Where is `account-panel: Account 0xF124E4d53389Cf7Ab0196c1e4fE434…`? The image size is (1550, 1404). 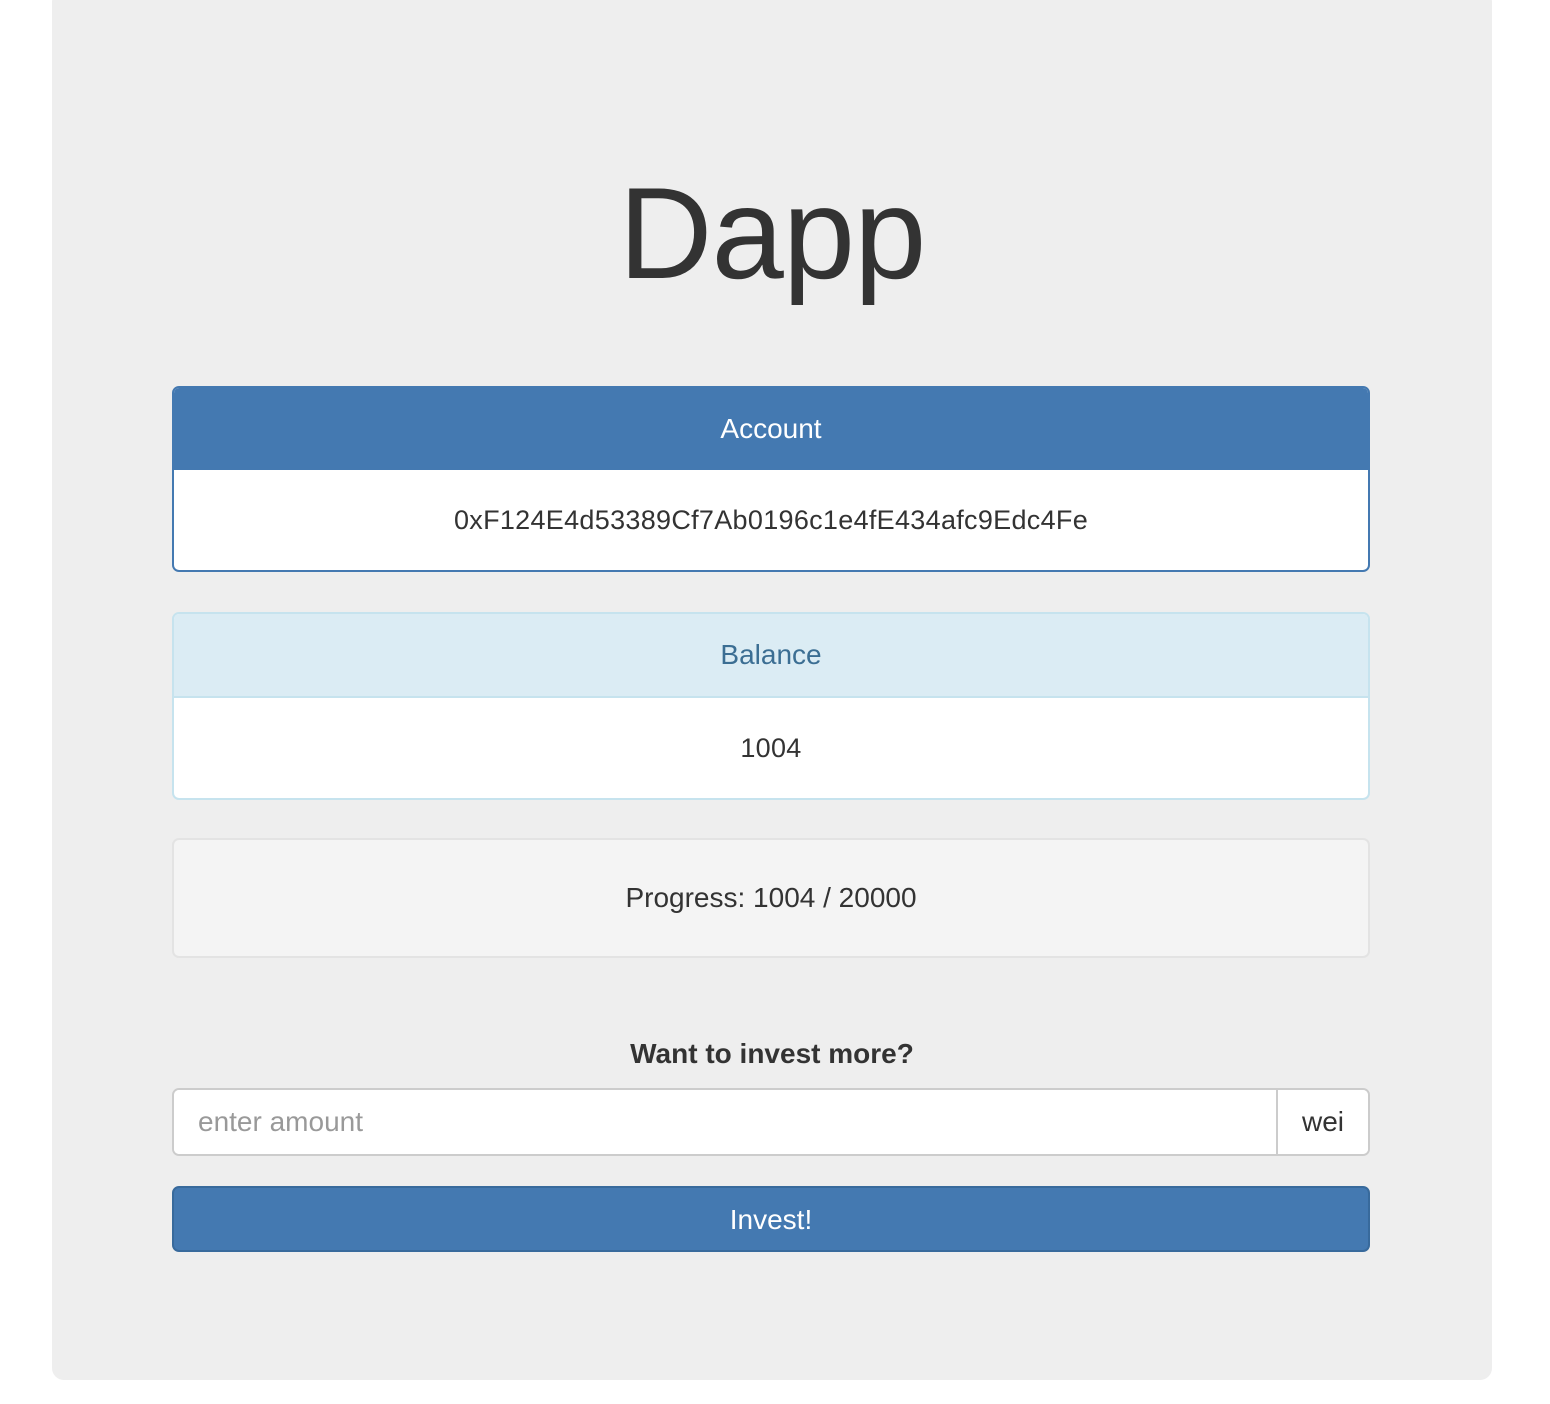 account-panel: Account 0xF124E4d53389Cf7Ab0196c1e4fE434… is located at coordinates (771, 479).